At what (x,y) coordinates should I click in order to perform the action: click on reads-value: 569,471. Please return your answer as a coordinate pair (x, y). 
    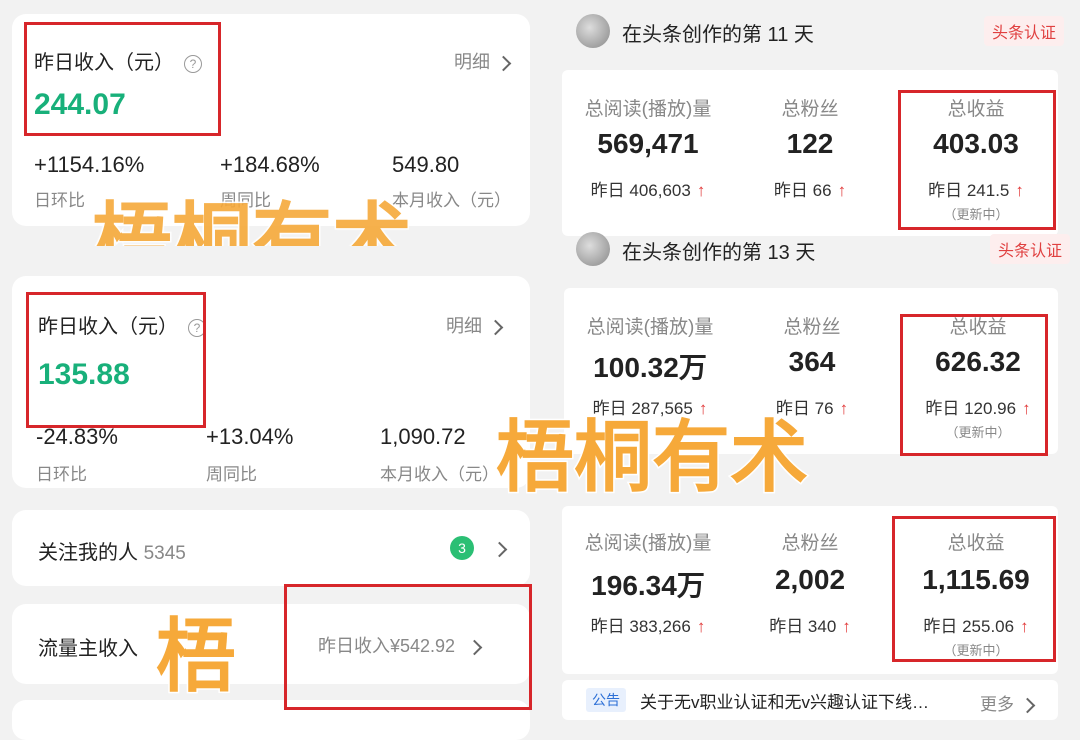
    Looking at the image, I should click on (648, 143).